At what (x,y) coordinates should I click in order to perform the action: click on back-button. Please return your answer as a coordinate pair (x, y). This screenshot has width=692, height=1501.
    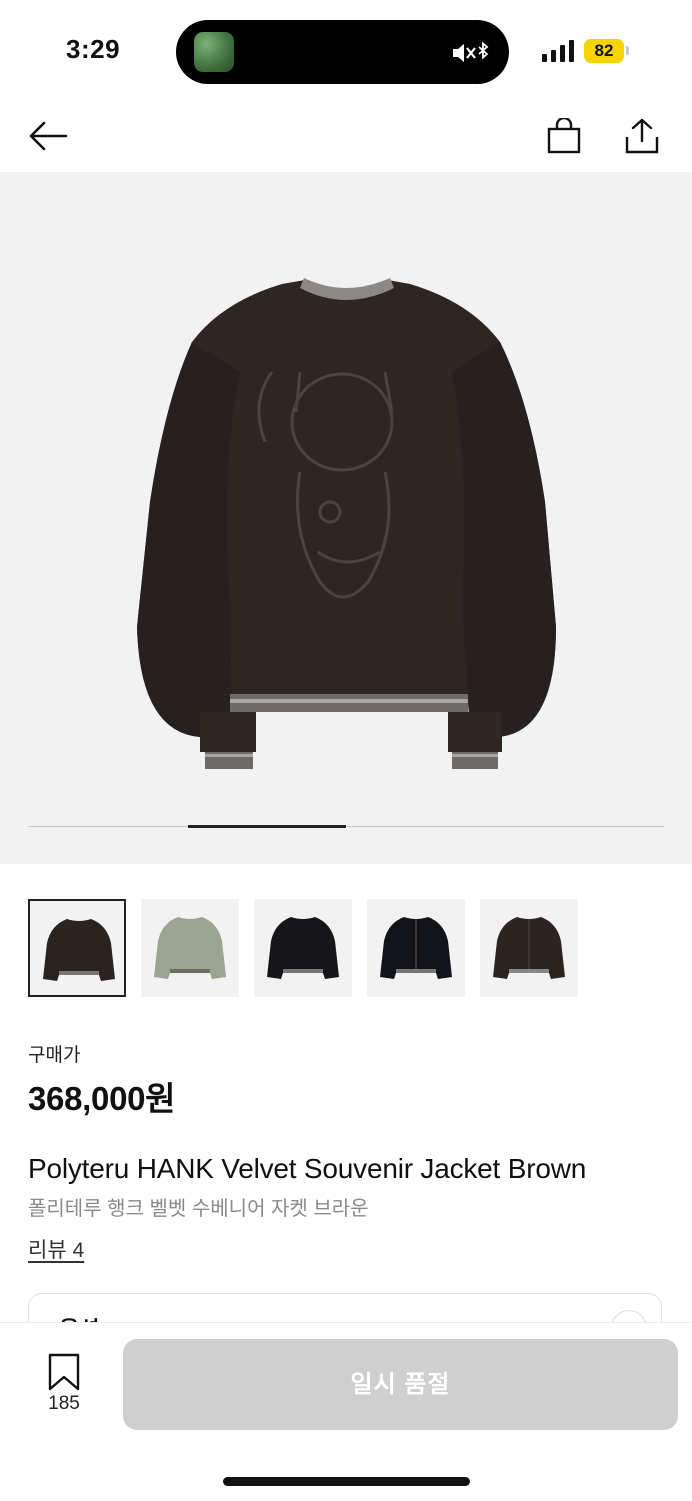
    Looking at the image, I should click on (48, 136).